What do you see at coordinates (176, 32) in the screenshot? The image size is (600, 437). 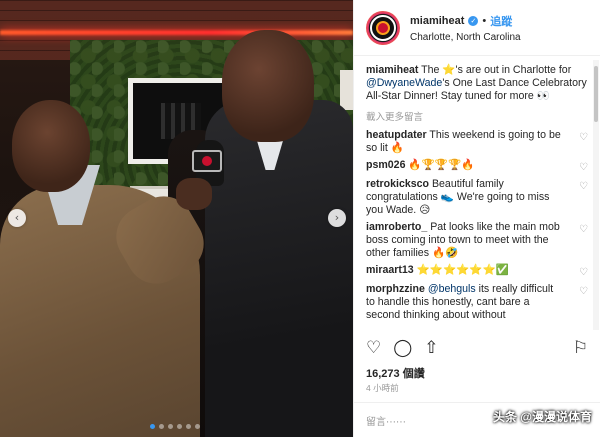 I see `neon-light` at bounding box center [176, 32].